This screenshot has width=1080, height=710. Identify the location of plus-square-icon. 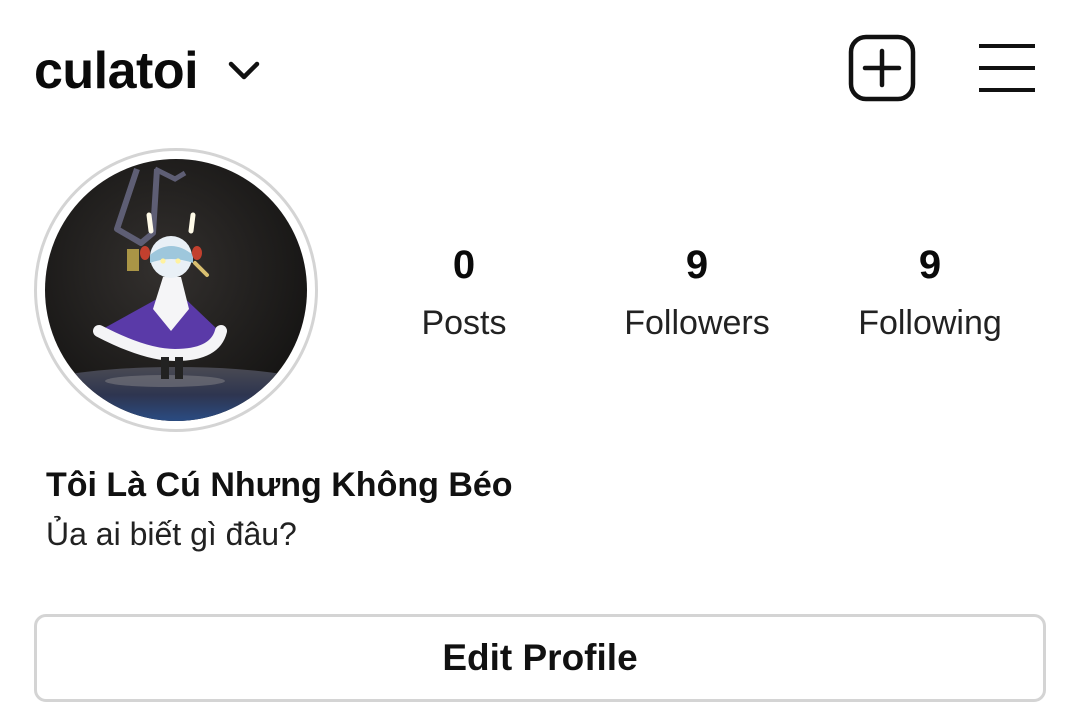
(882, 68).